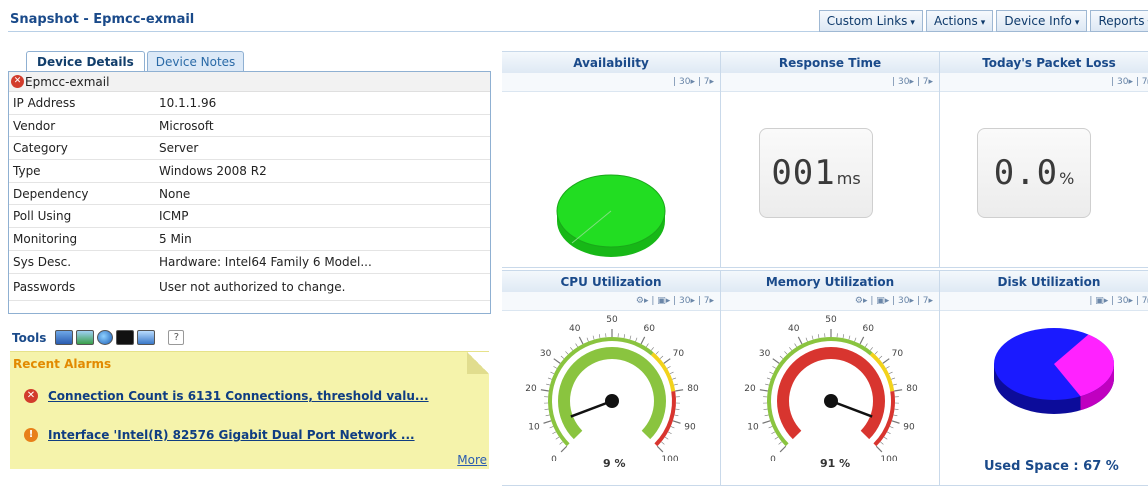 This screenshot has width=1148, height=486. Describe the element at coordinates (252, 286) in the screenshot. I see `property-value: User not authorized to change.` at that location.